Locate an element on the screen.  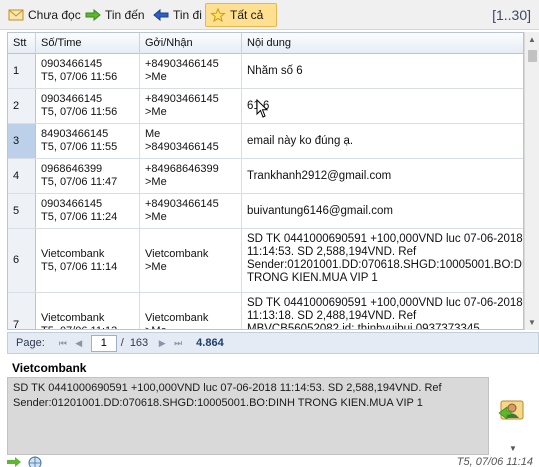
row-number-time: Vietcombank T5, 07/06 11:13 is located at coordinates (88, 311).